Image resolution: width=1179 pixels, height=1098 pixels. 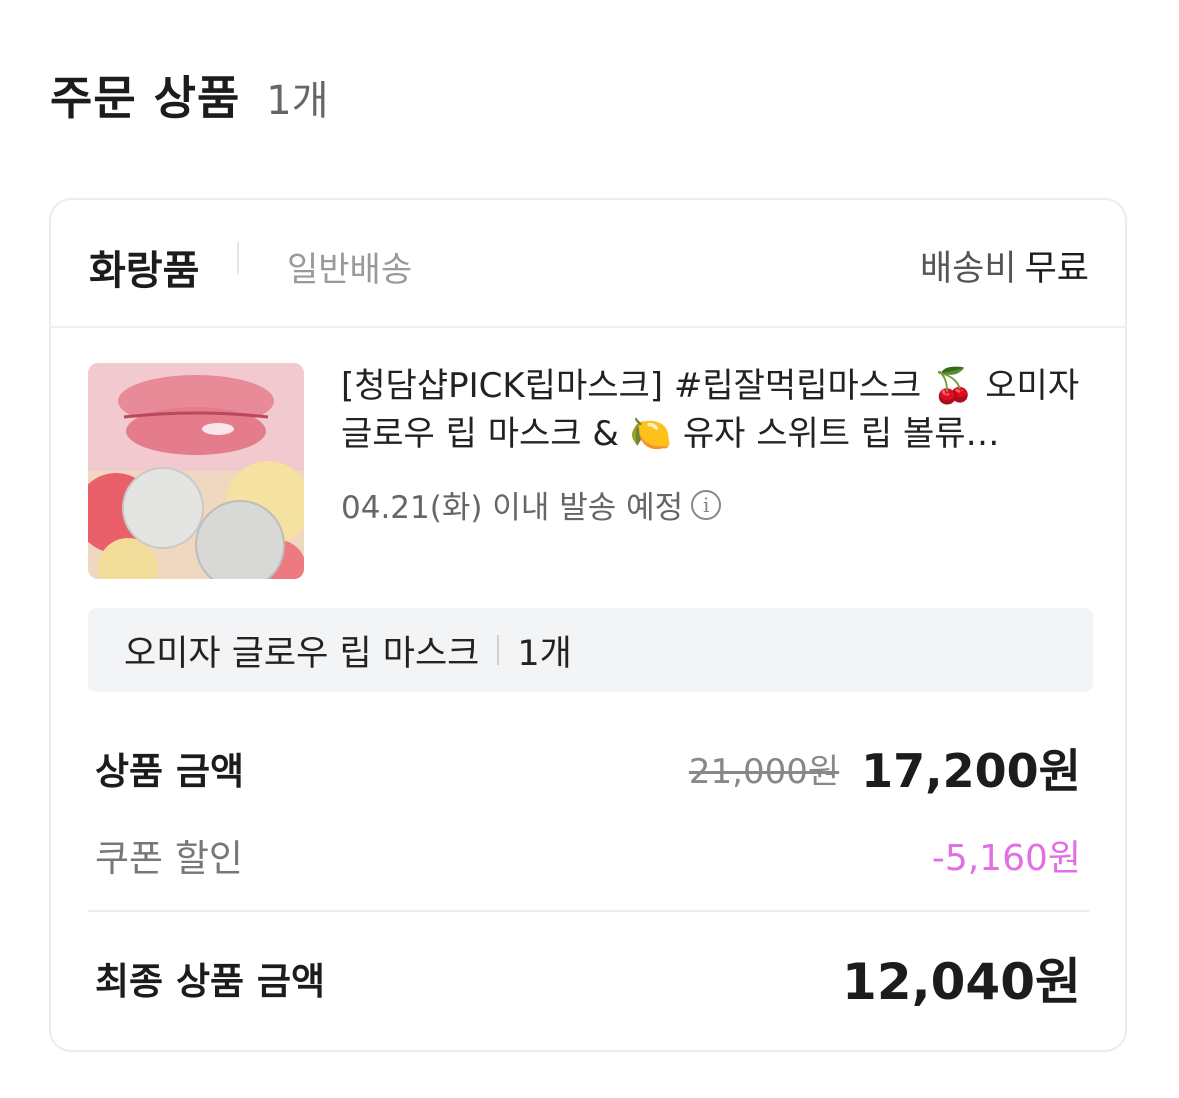 I want to click on option-box: 오미자 글로우 립 마스크 1개, so click(x=590, y=650).